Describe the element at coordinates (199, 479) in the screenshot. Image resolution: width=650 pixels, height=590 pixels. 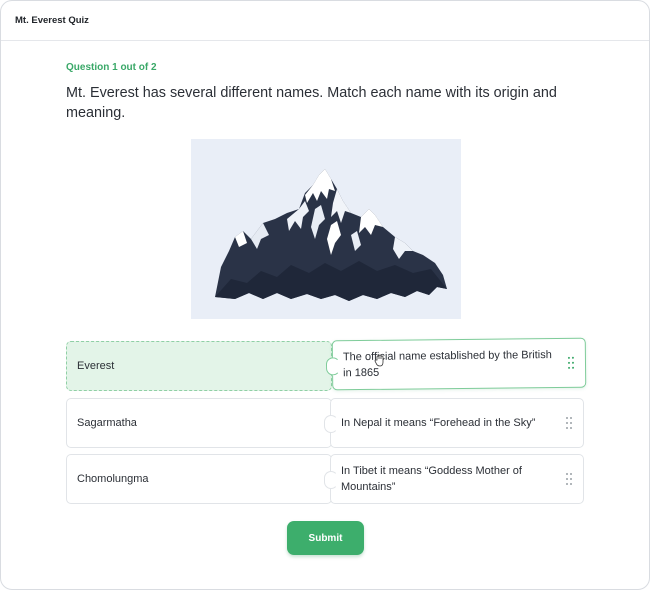
I see `name-card-chomolungma: Chomolungma` at that location.